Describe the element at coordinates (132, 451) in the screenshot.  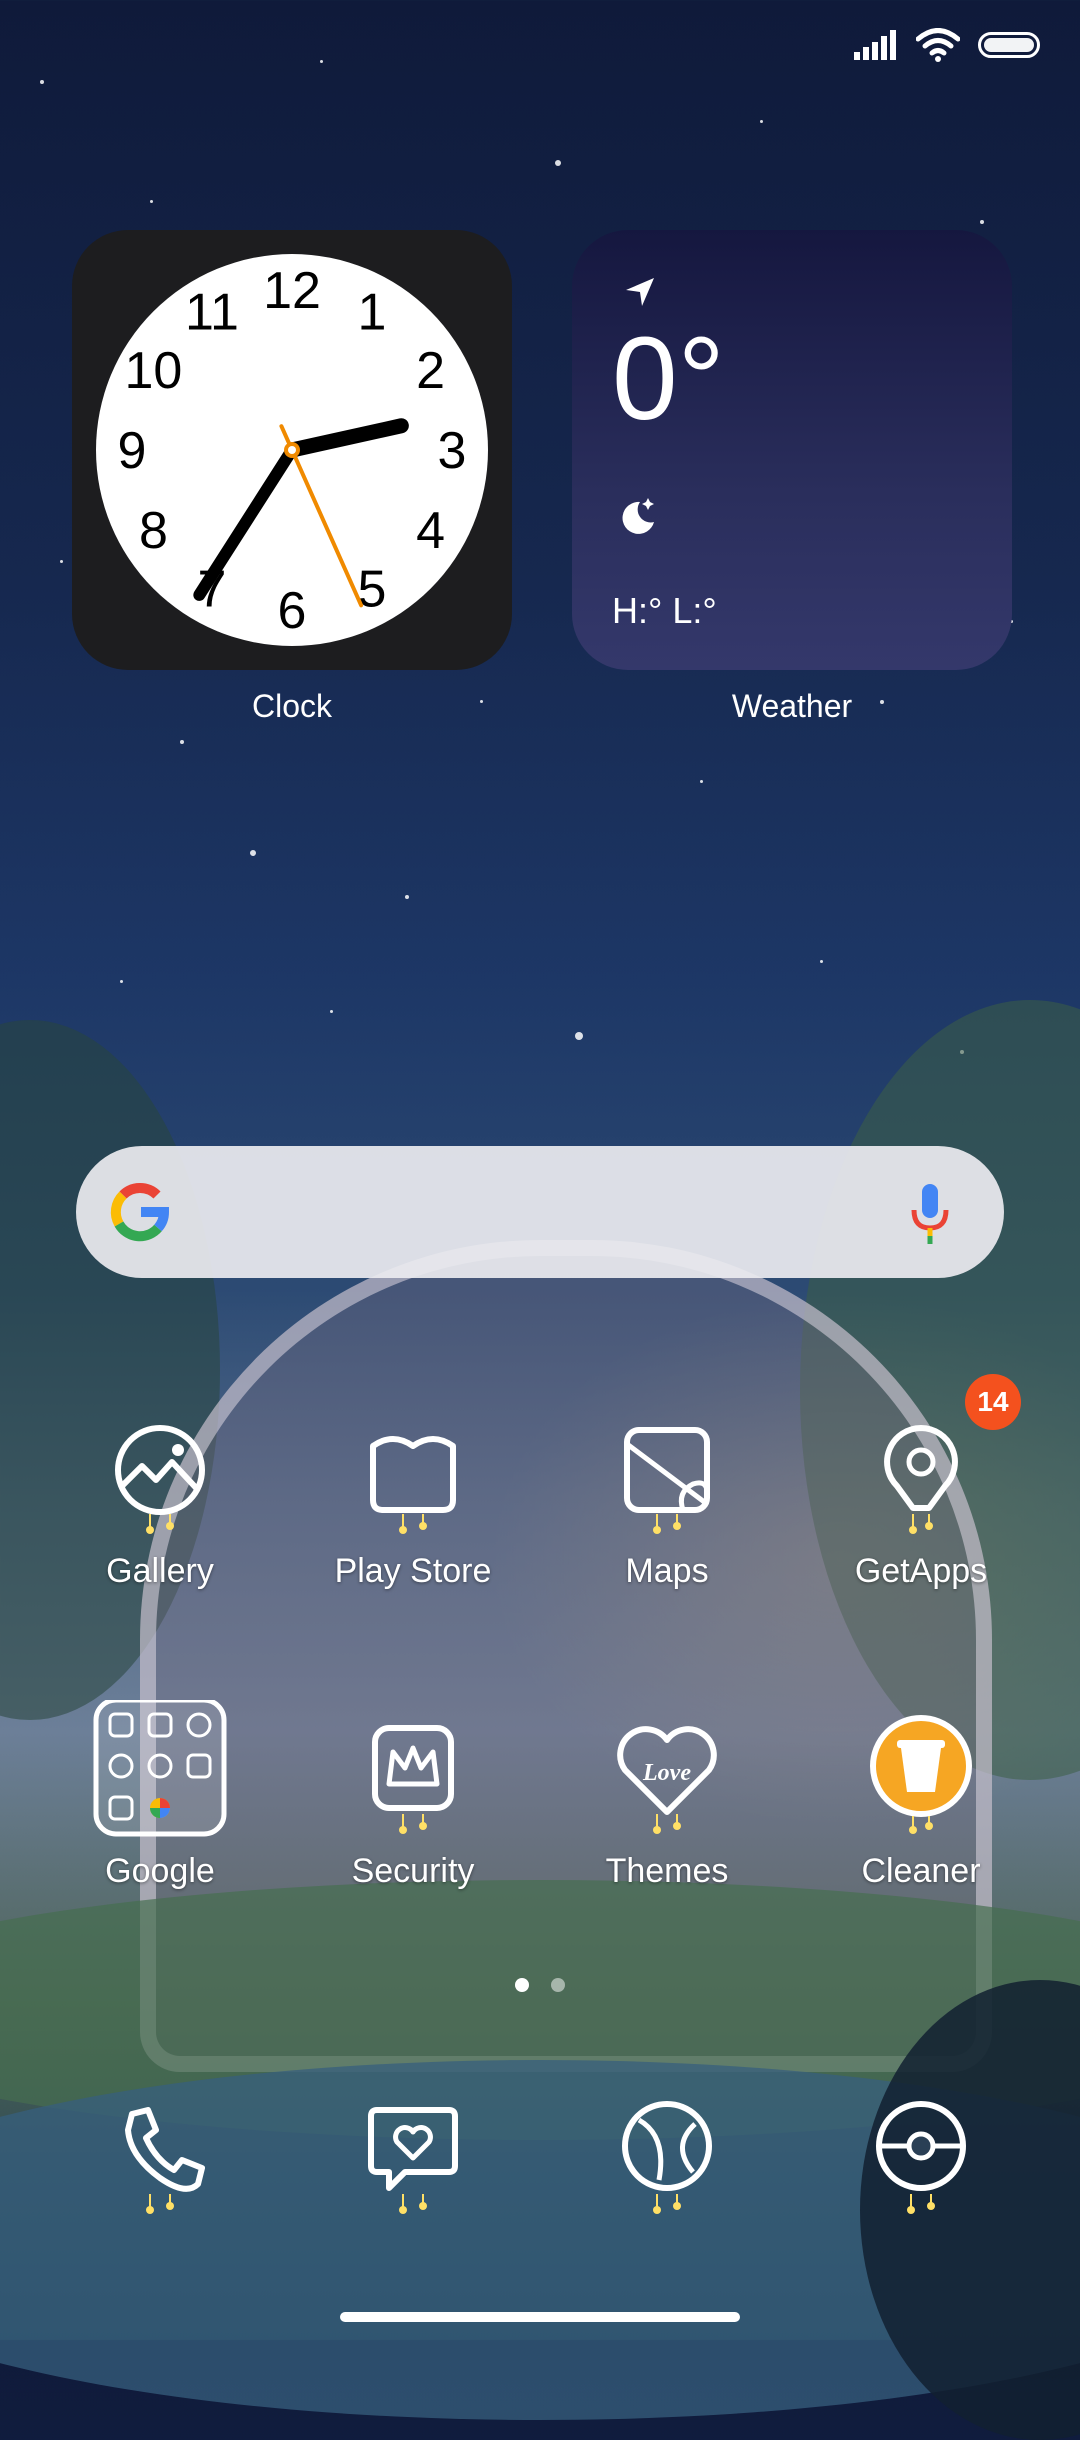
I see `clock-number: 9` at that location.